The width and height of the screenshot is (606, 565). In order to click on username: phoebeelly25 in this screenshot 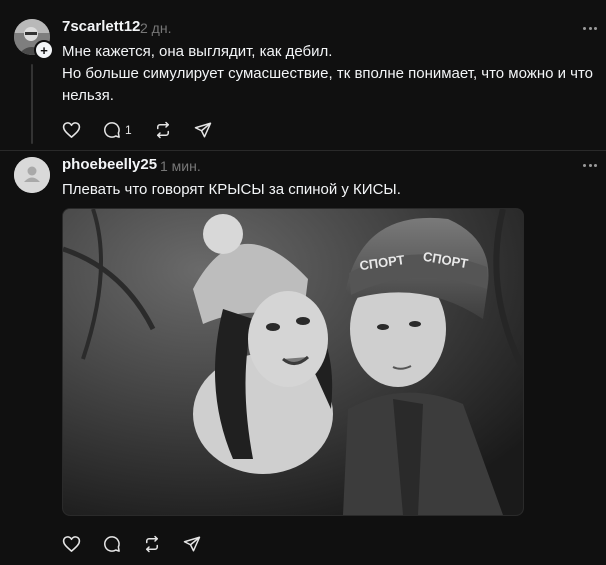, I will do `click(109, 164)`.